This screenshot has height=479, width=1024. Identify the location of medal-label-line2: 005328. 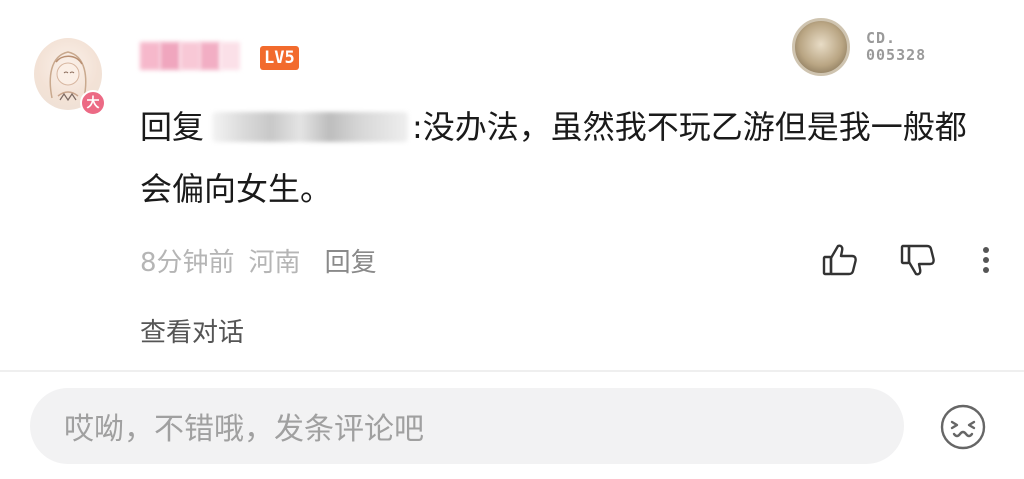
(896, 55).